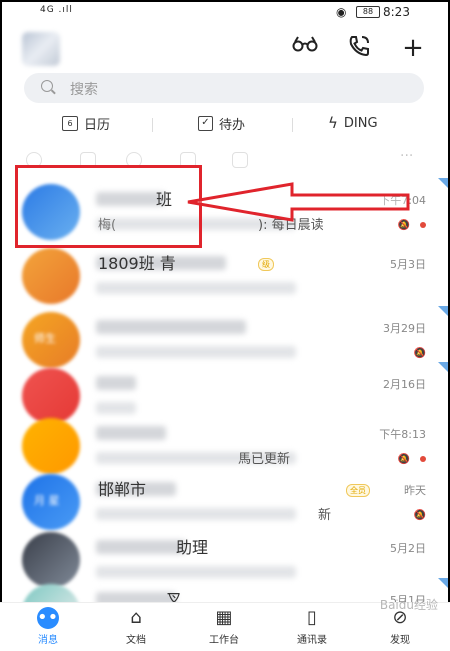 The width and height of the screenshot is (450, 651). I want to click on conversation-time: 昨天, so click(415, 490).